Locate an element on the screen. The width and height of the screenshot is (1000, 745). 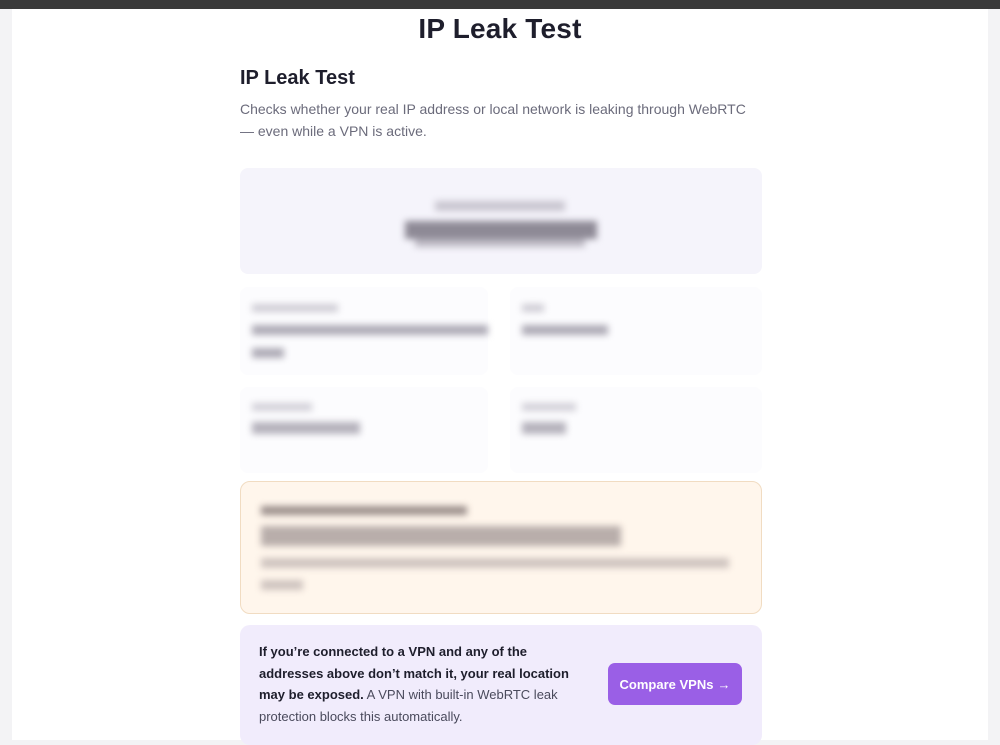
leak-result-card is located at coordinates (501, 547).